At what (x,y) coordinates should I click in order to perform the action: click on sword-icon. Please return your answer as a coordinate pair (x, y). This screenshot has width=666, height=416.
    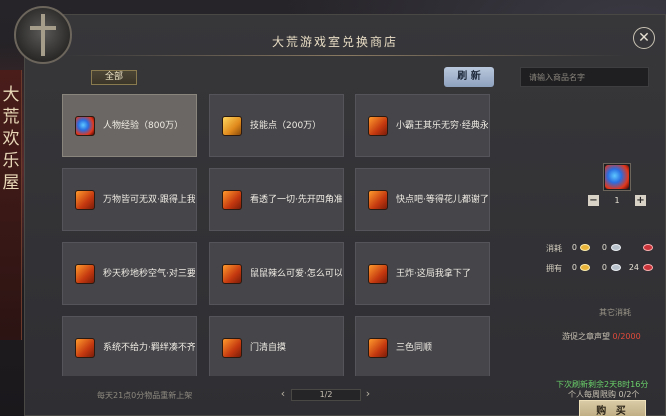
    Looking at the image, I should click on (43, 35).